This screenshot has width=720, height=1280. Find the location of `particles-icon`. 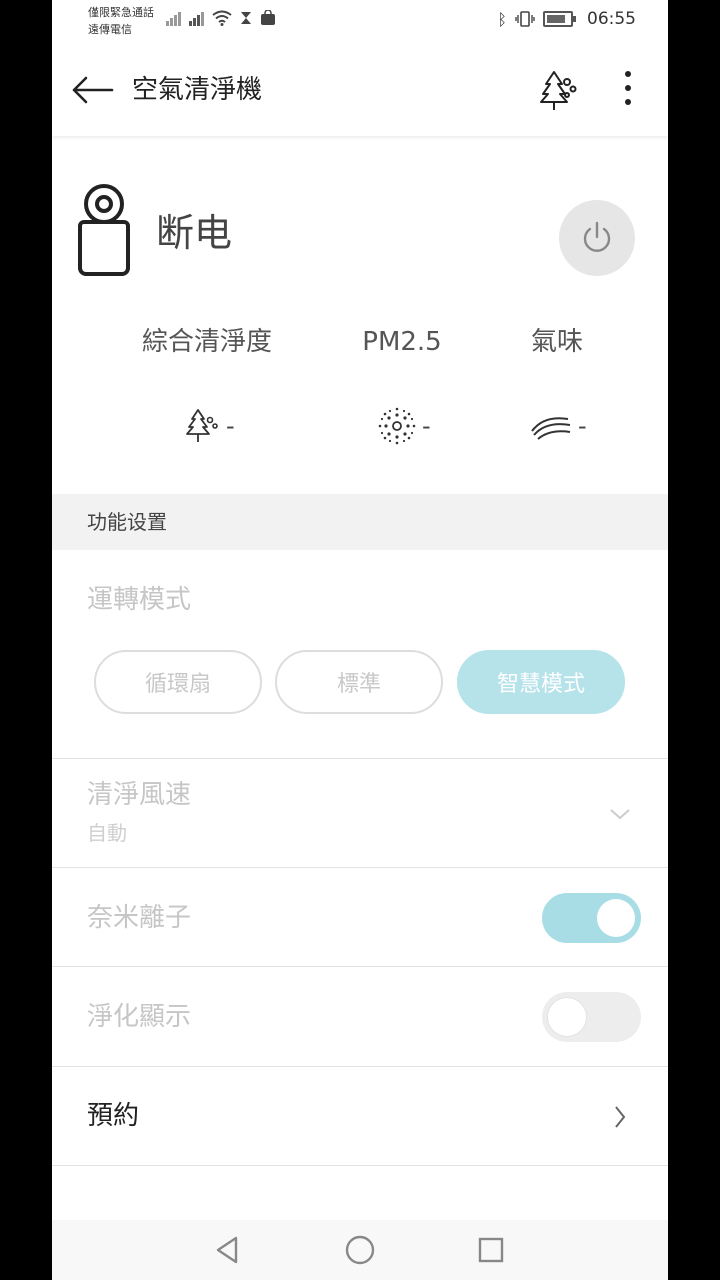

particles-icon is located at coordinates (397, 426).